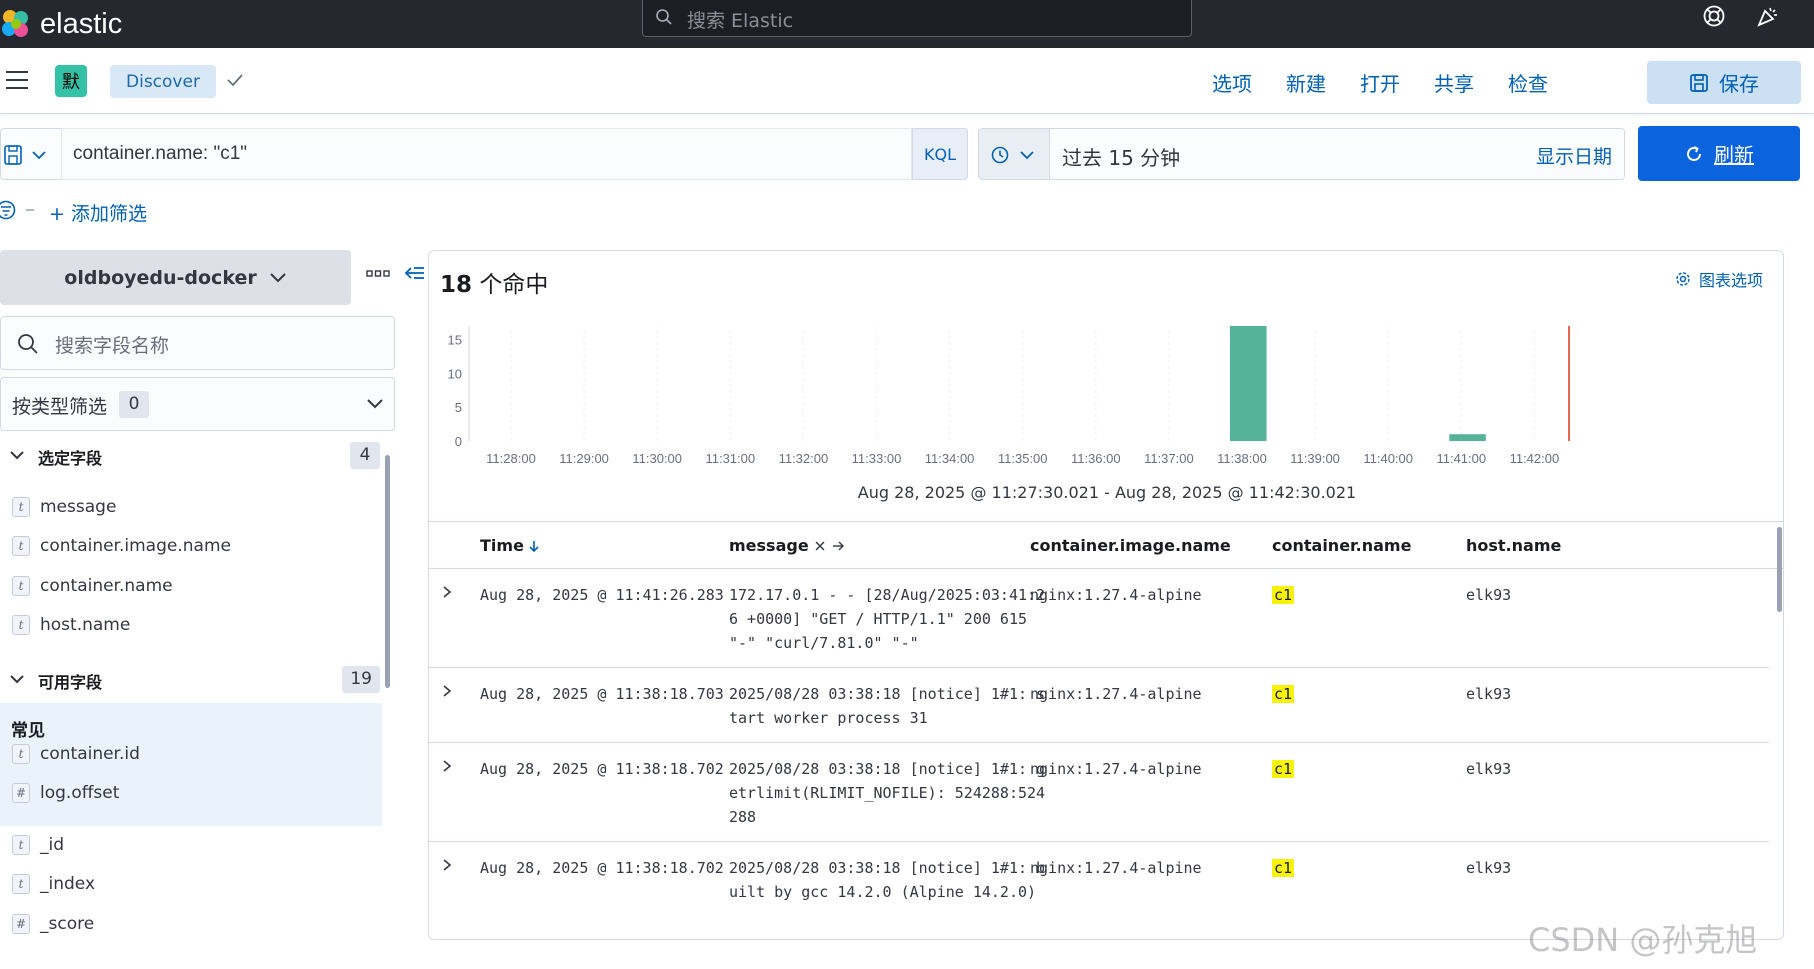 Image resolution: width=1814 pixels, height=969 pixels. Describe the element at coordinates (1528, 82) in the screenshot. I see `inspect-link: 检查` at that location.